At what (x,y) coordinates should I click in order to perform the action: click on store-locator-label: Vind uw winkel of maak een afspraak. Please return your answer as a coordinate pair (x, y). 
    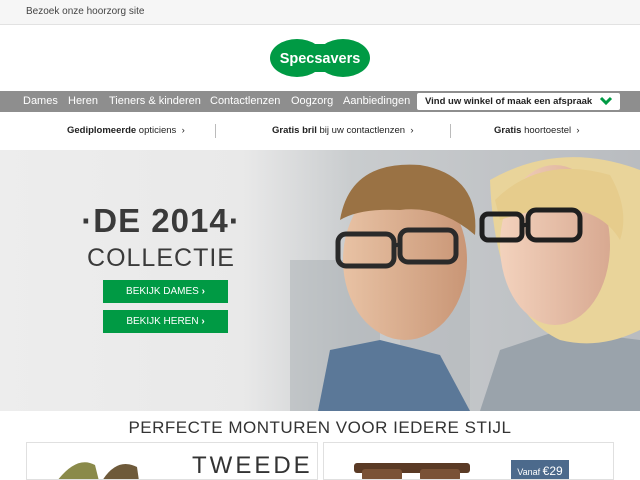
    Looking at the image, I should click on (509, 101).